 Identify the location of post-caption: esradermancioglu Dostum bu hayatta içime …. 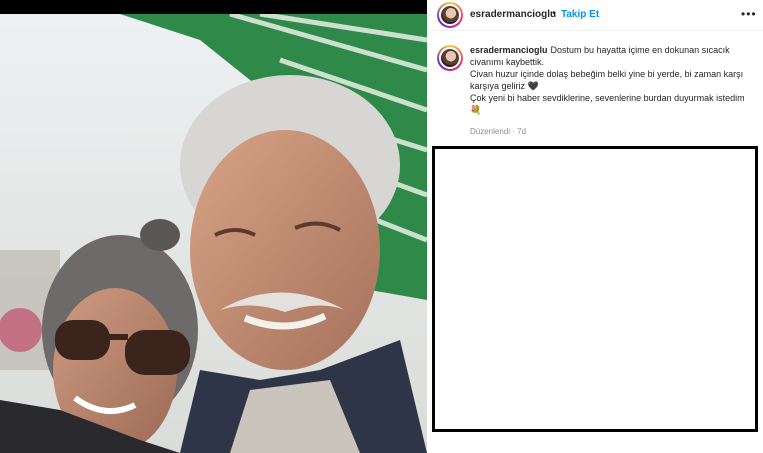
(610, 80).